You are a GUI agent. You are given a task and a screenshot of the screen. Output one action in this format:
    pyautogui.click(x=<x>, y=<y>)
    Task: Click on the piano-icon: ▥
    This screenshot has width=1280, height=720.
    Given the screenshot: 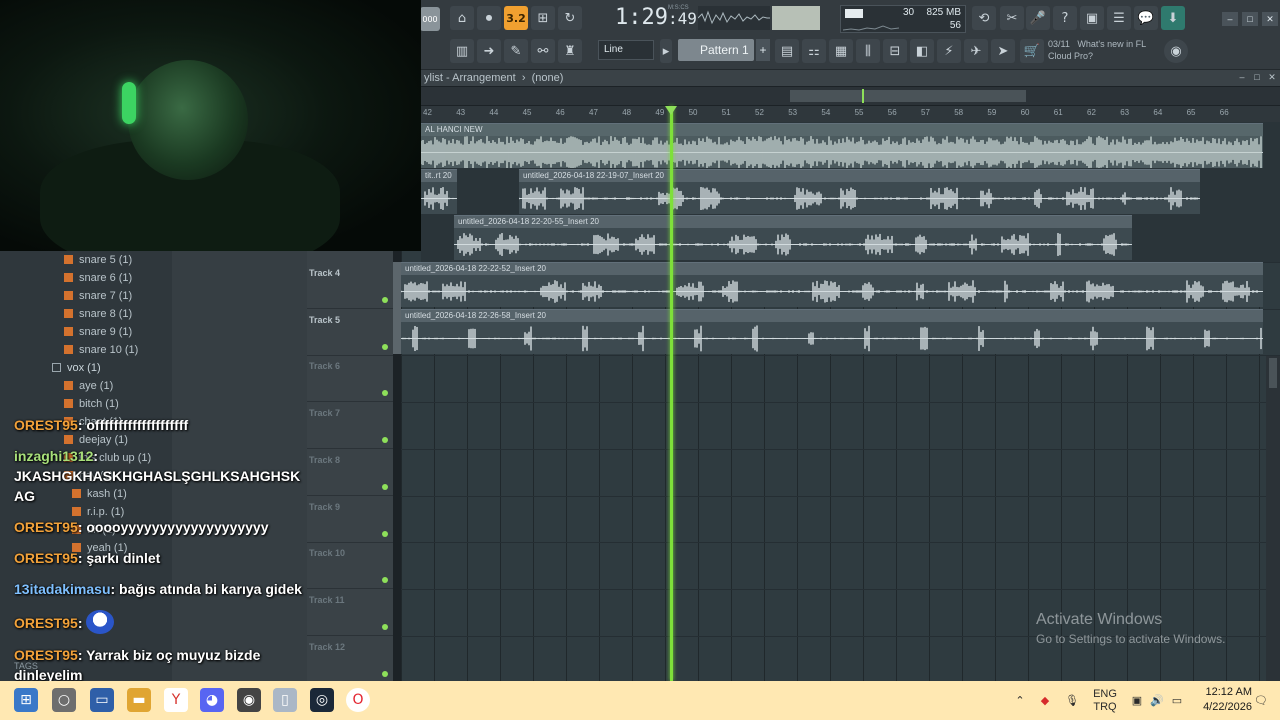 What is the action you would take?
    pyautogui.click(x=462, y=51)
    